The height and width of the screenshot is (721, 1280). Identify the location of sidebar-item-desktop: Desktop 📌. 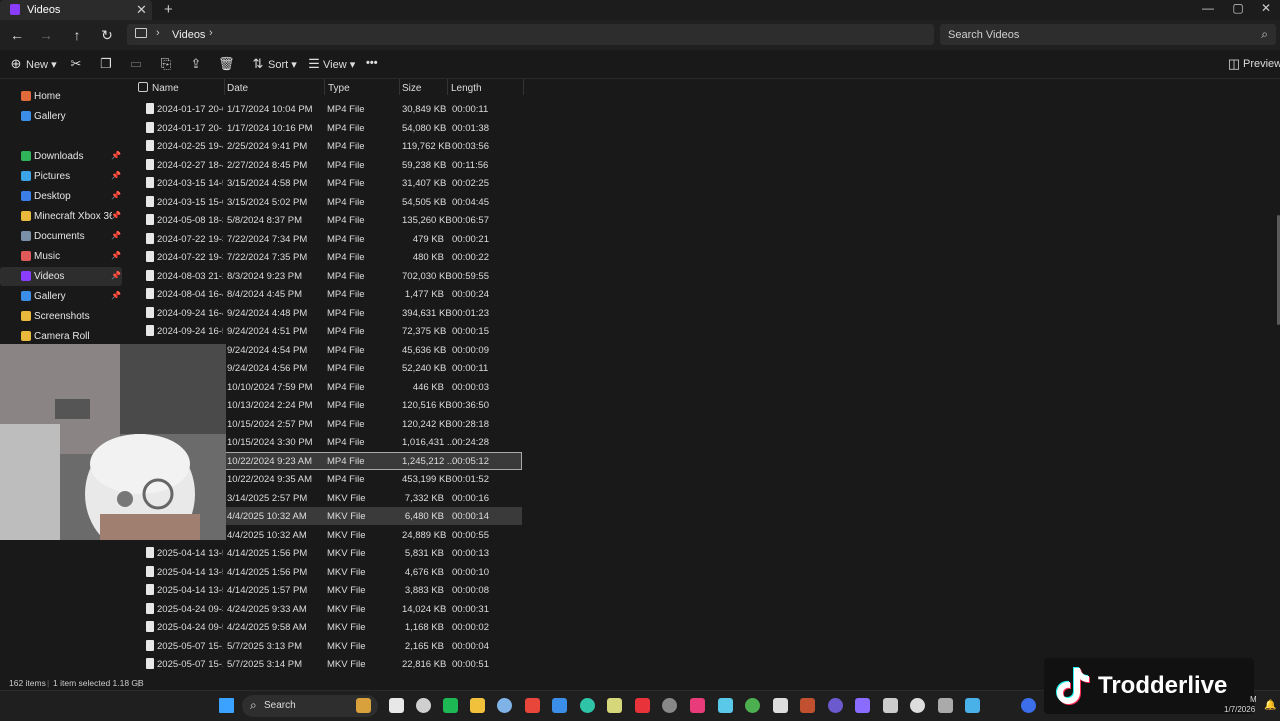
(61, 196).